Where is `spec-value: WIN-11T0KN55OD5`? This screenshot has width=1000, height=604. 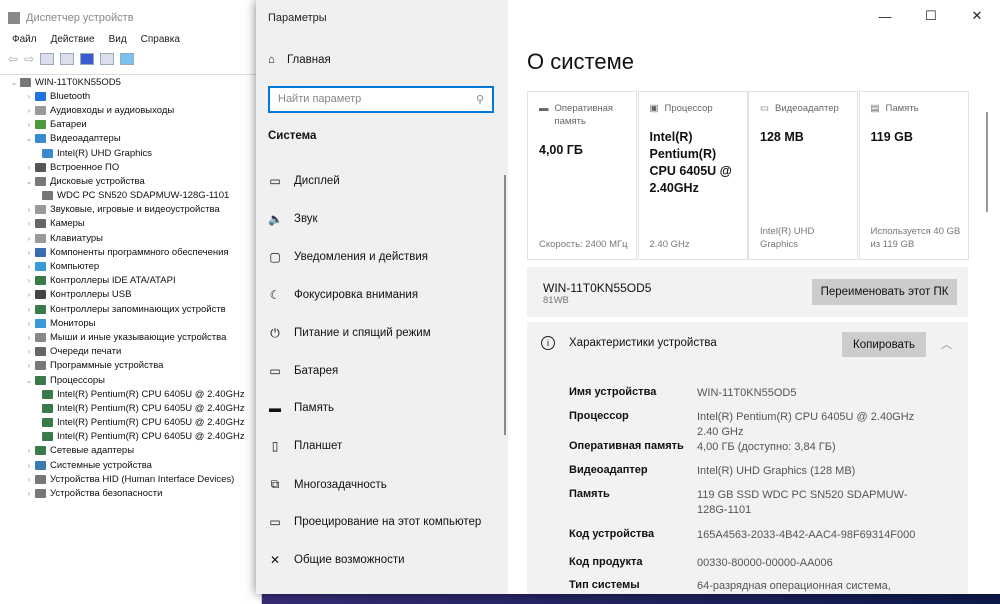 spec-value: WIN-11T0KN55OD5 is located at coordinates (816, 393).